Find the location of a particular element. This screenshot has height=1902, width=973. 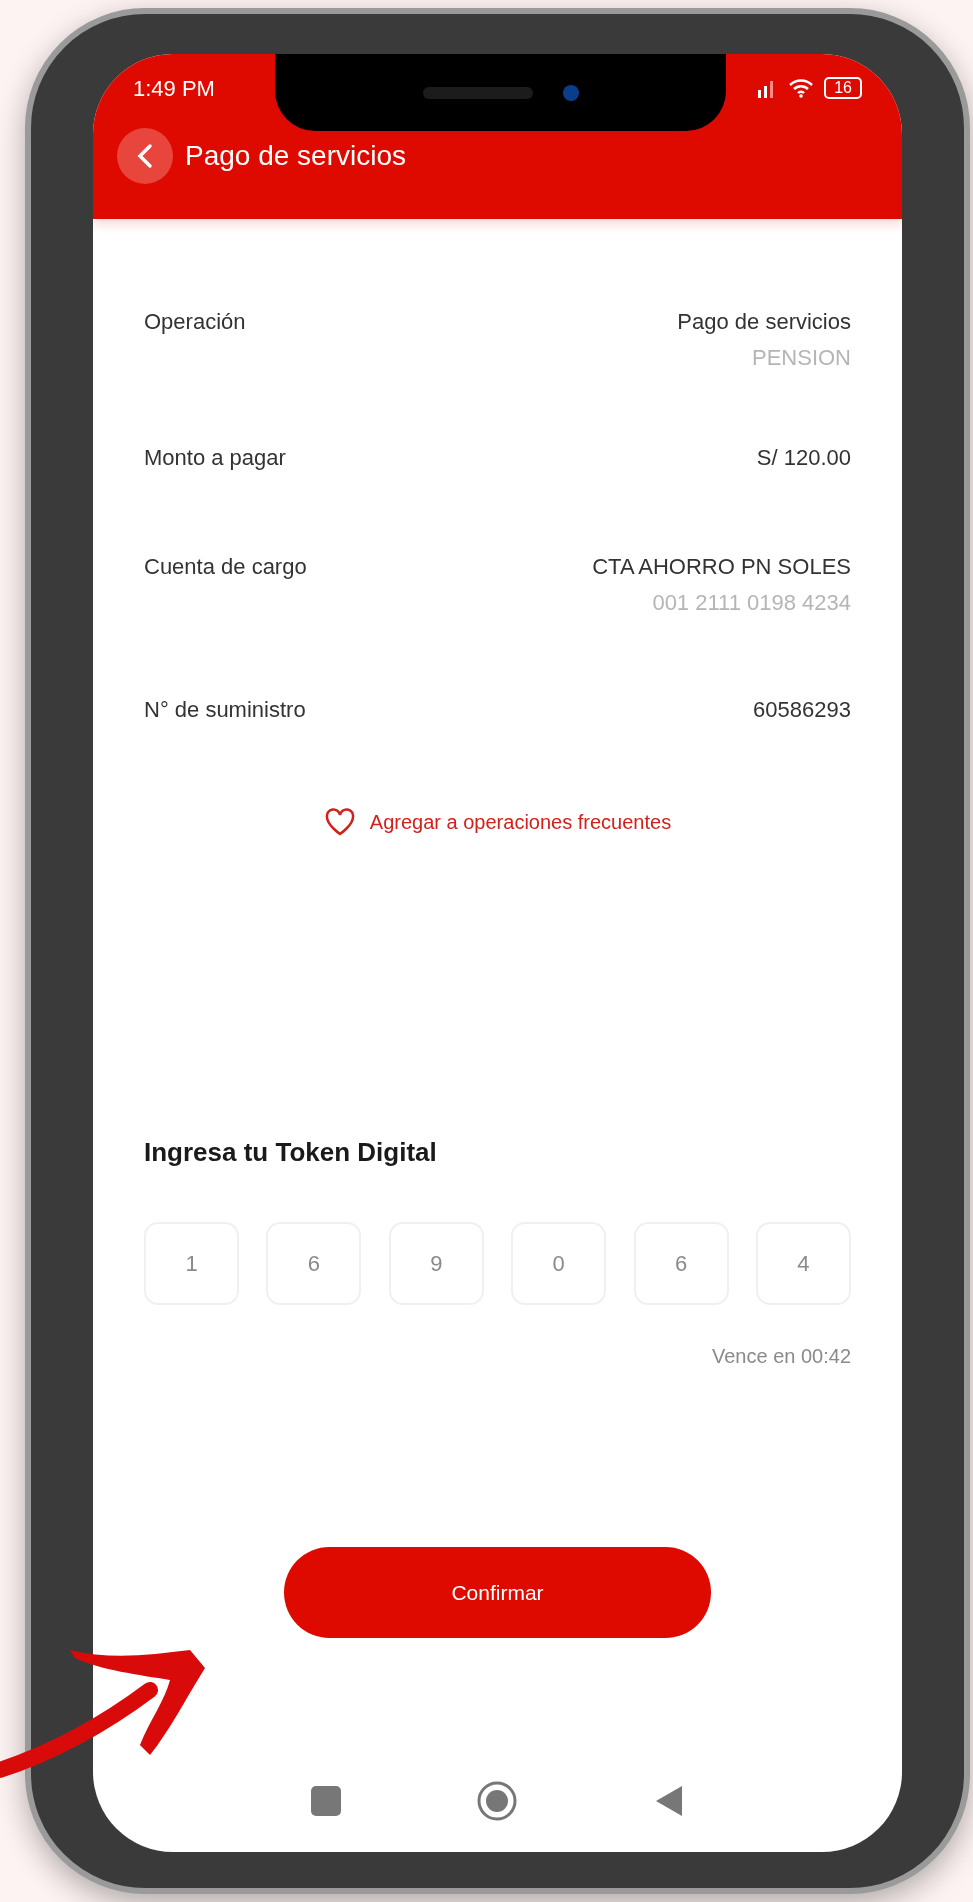

detail-subvalue: 001 2111 0198 4234 is located at coordinates (751, 603).